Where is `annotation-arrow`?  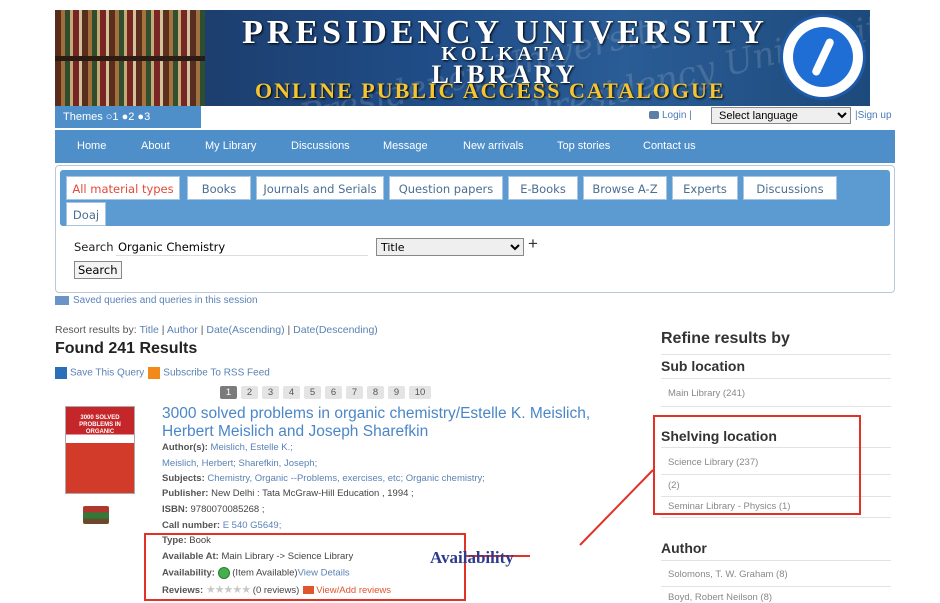
annotation-arrow is located at coordinates (616, 507).